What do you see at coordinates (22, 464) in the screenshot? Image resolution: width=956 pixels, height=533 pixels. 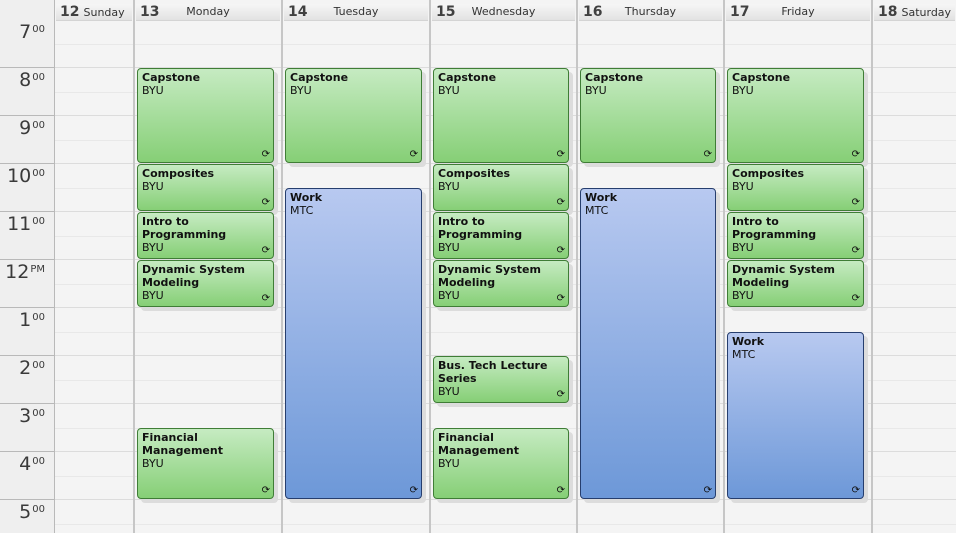 I see `hour-label: 400` at bounding box center [22, 464].